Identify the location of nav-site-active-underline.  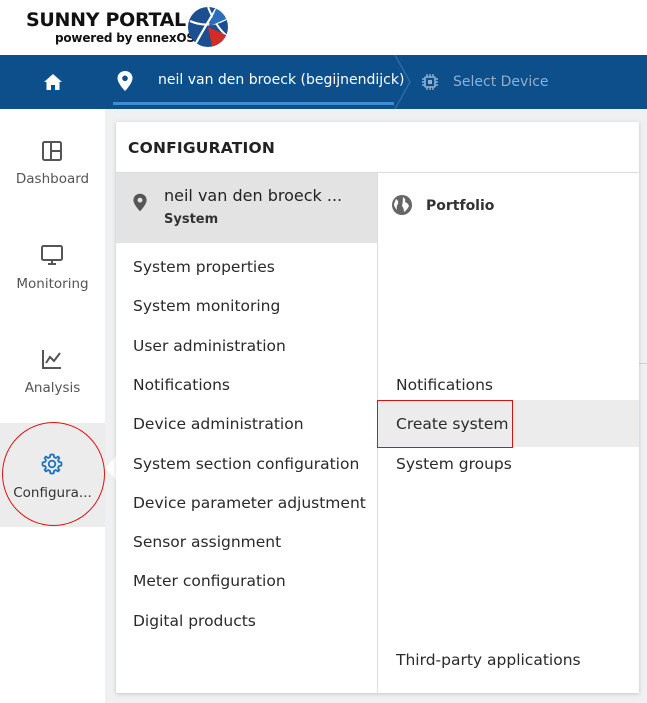
(253, 103).